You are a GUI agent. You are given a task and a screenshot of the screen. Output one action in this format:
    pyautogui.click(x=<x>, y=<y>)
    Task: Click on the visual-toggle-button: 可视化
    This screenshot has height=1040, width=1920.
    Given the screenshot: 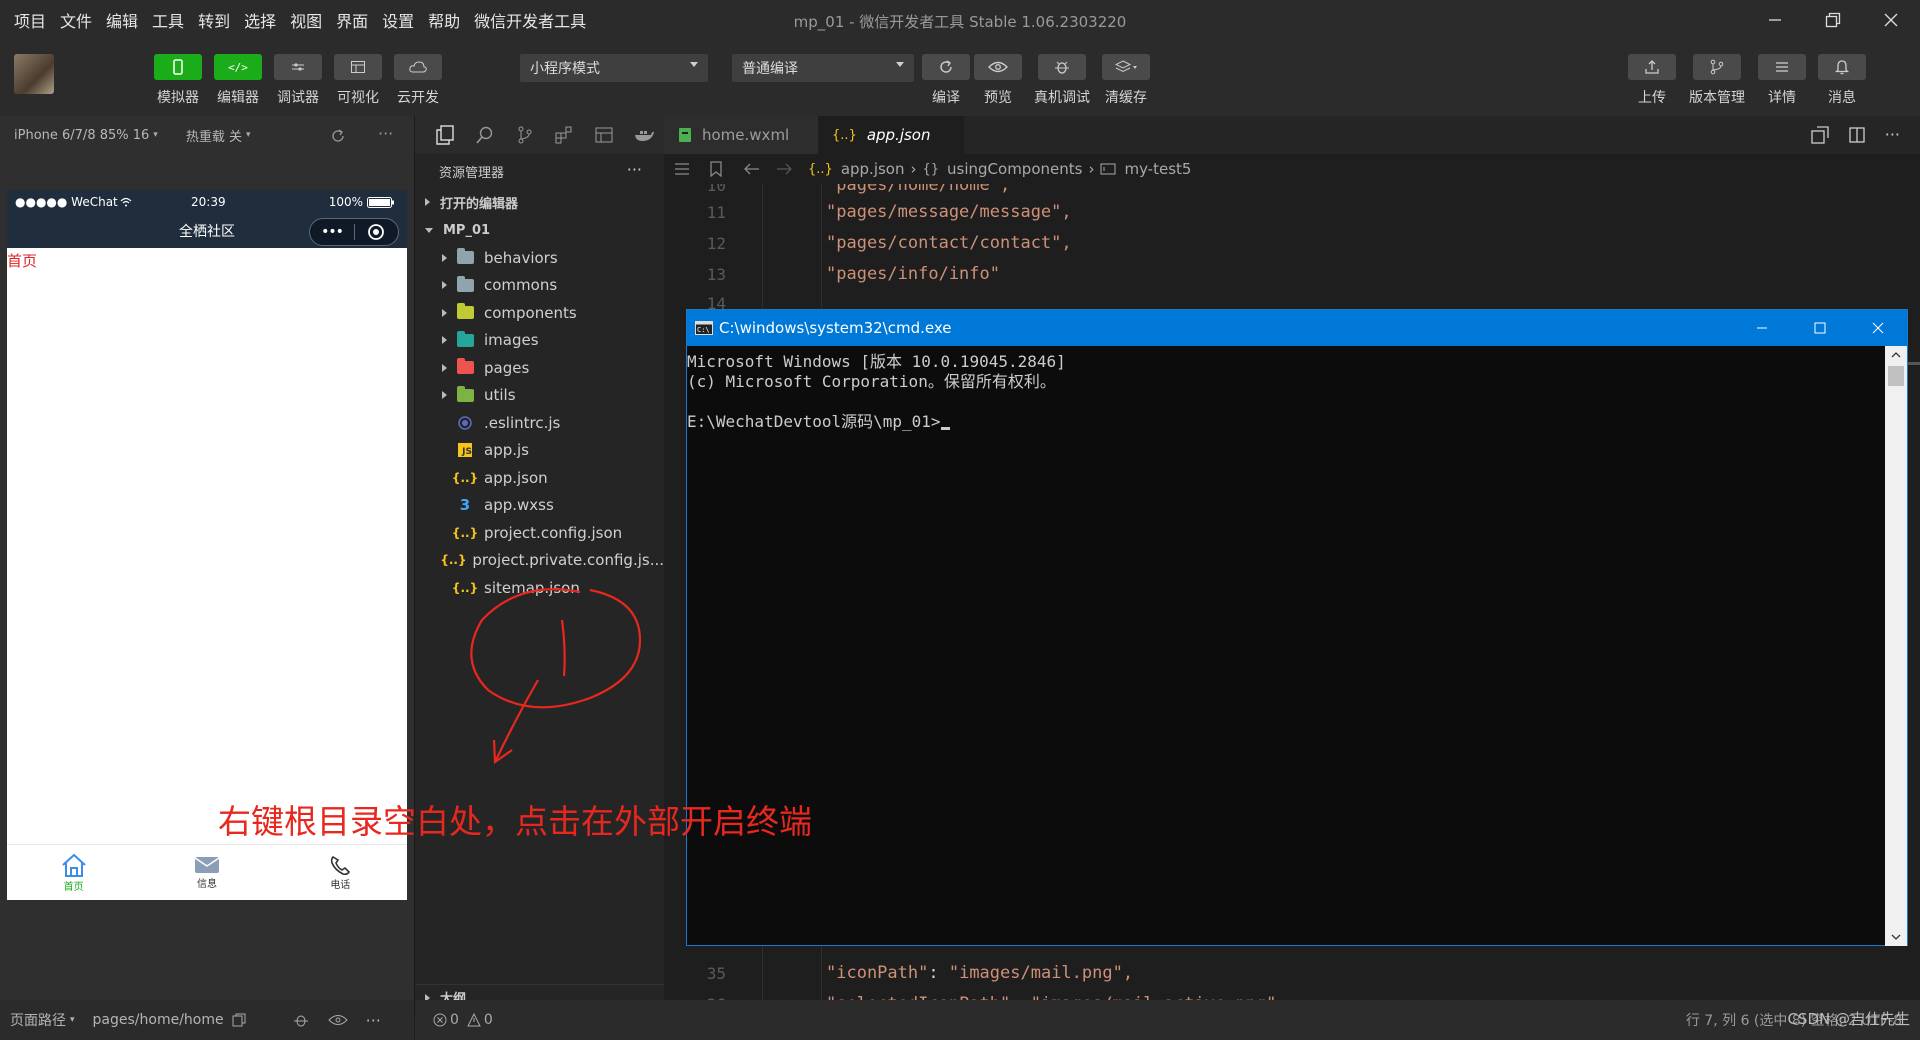 What is the action you would take?
    pyautogui.click(x=358, y=80)
    